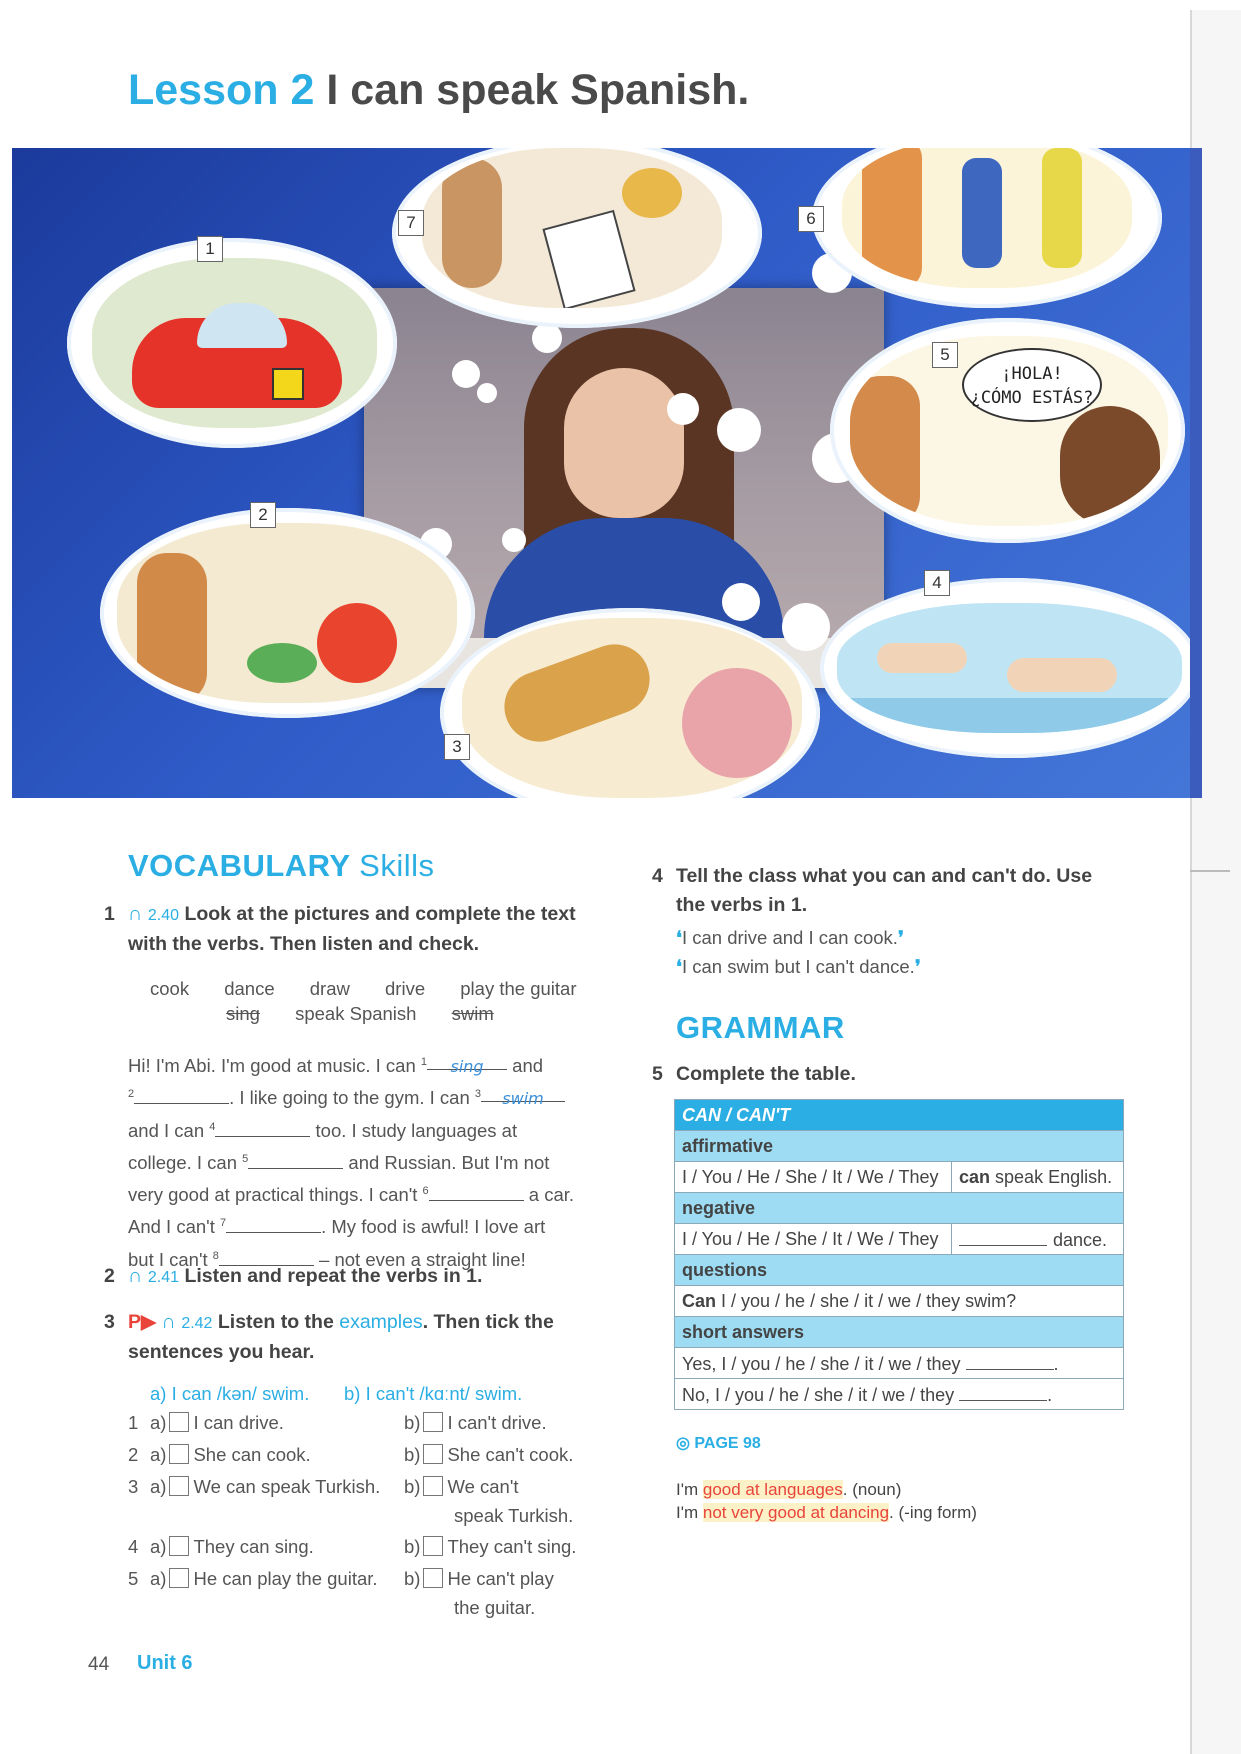  Describe the element at coordinates (405, 988) in the screenshot. I see `word-drive: drive` at that location.